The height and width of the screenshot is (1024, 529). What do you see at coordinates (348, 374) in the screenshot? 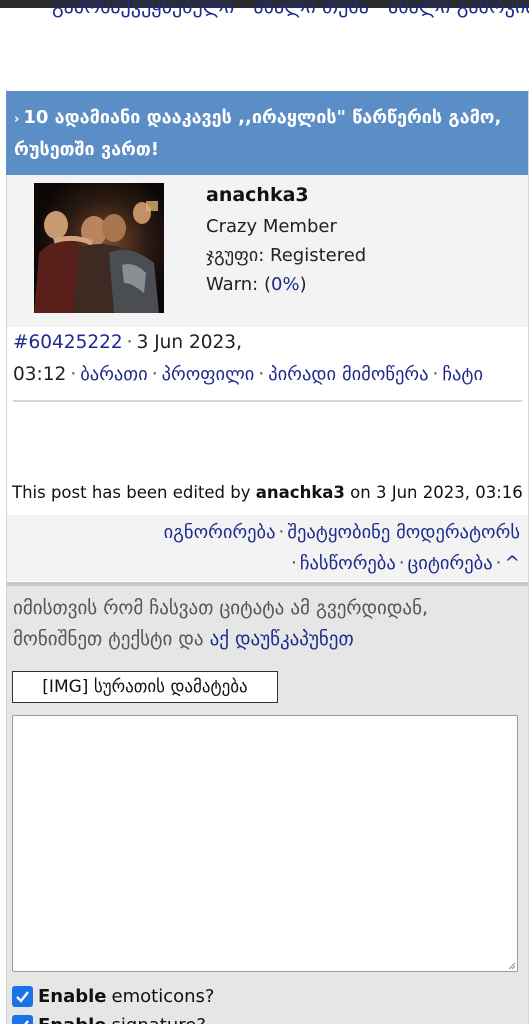
I see `private-message-link: პირადი მიმოწერა` at bounding box center [348, 374].